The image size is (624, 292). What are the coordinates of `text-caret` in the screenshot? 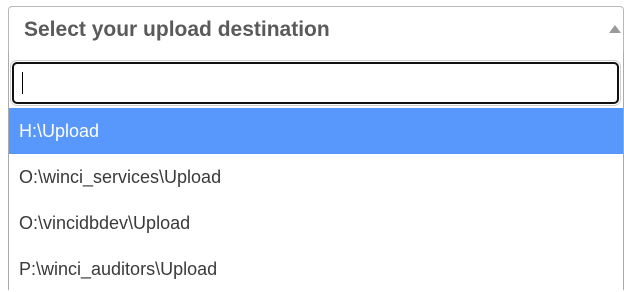 It's located at (22, 83).